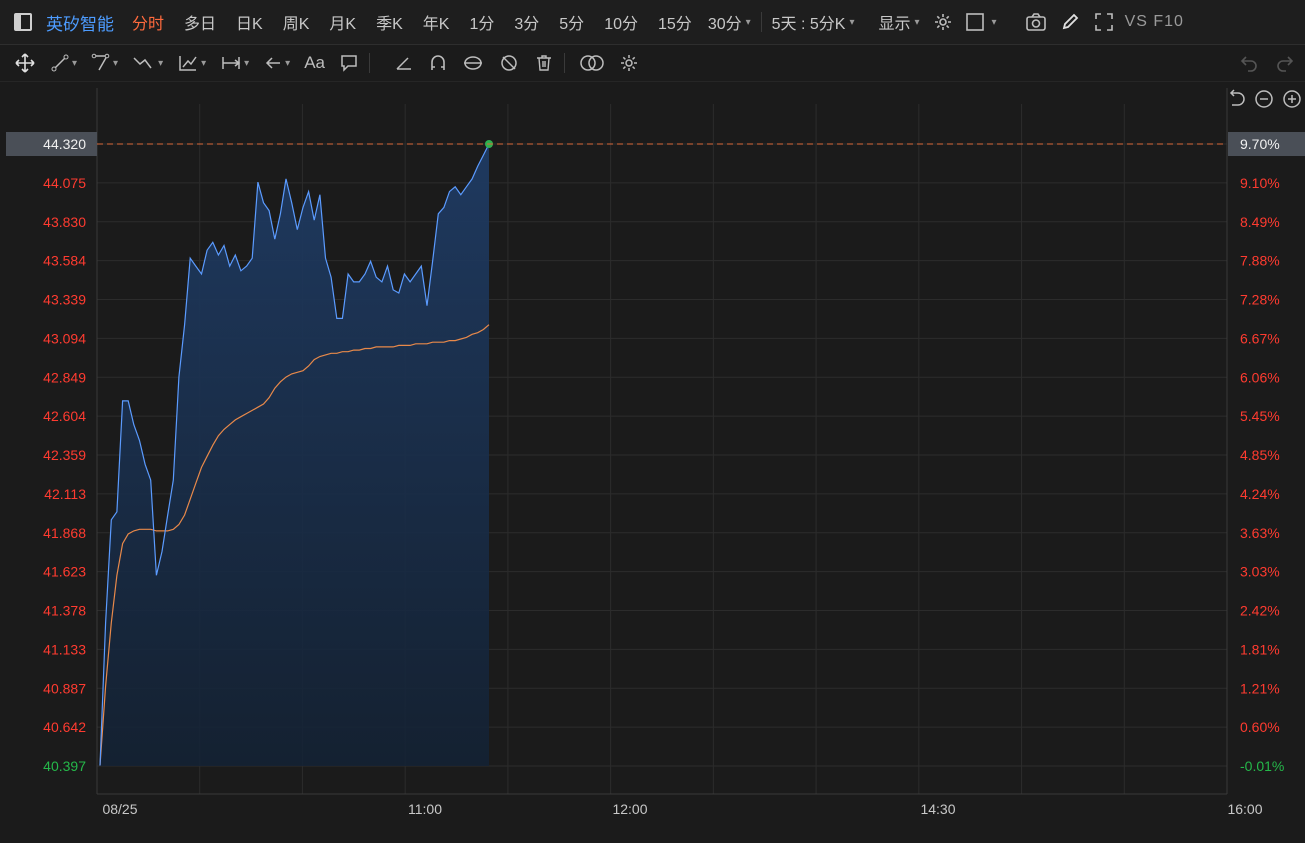 The width and height of the screenshot is (1305, 843). I want to click on move-tool, so click(25, 63).